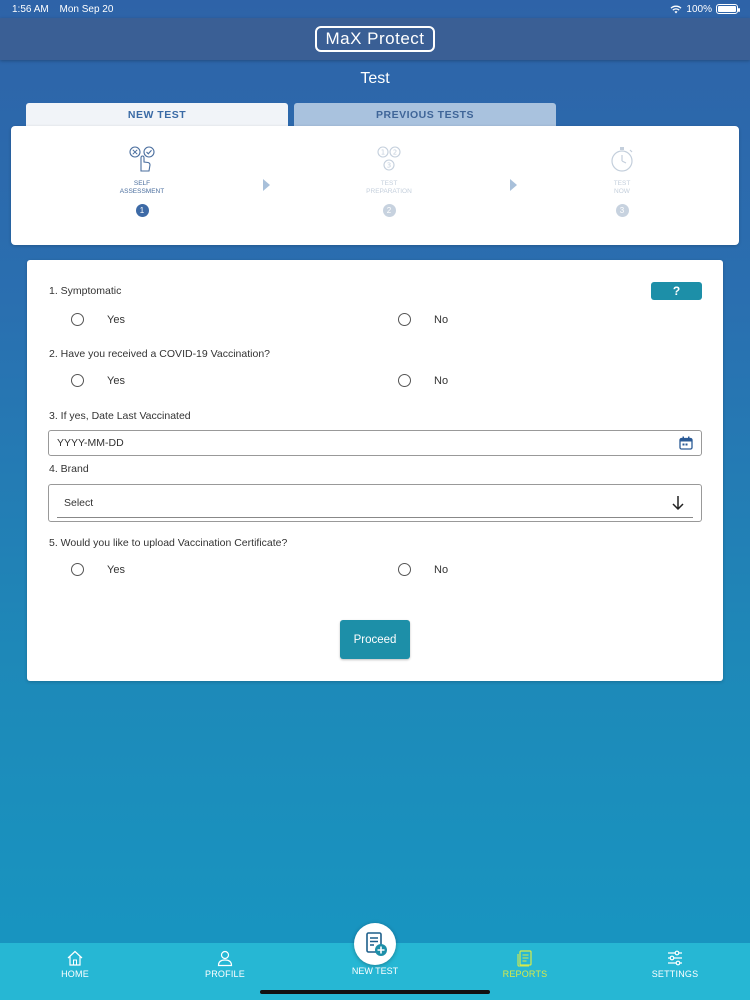  Describe the element at coordinates (686, 443) in the screenshot. I see `calendar-icon` at that location.